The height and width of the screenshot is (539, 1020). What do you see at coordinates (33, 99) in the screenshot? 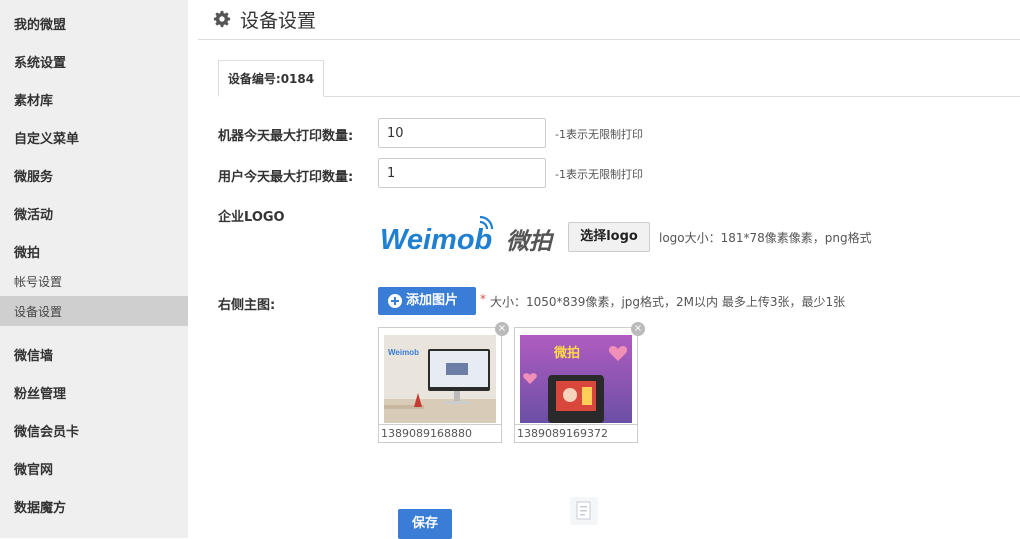
I see `sidebar-item-material-library: 素材库` at bounding box center [33, 99].